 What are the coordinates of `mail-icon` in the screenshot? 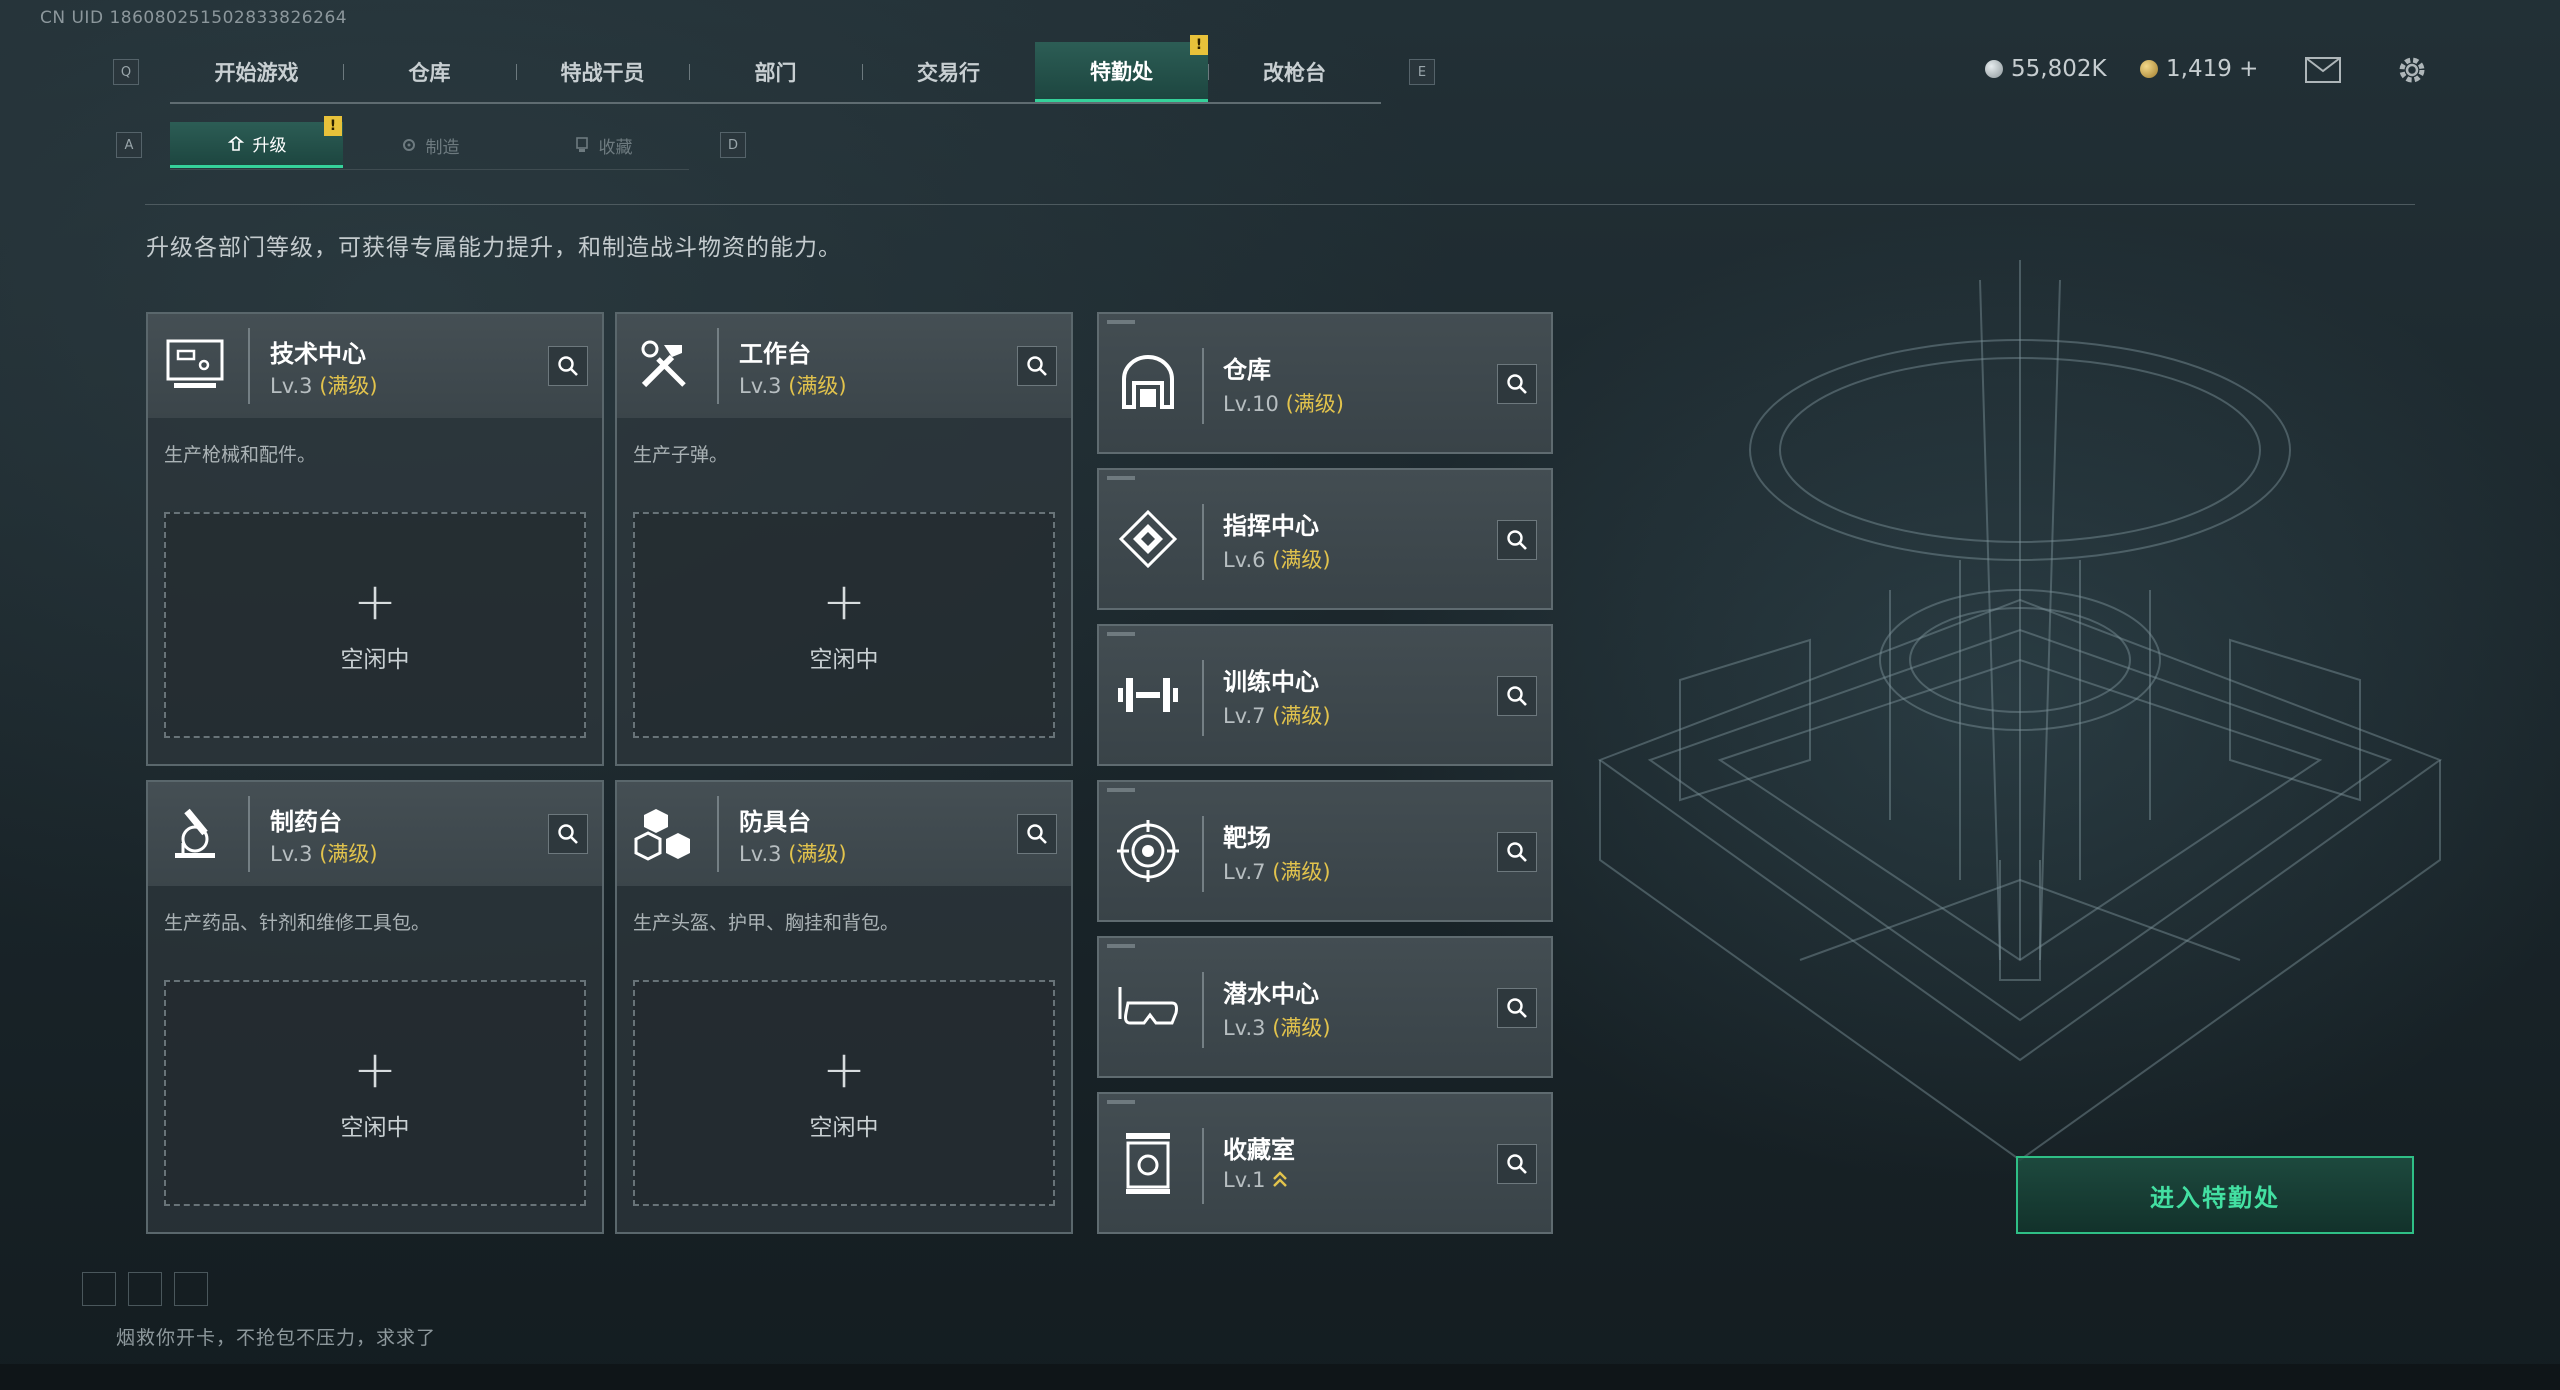 It's located at (2323, 70).